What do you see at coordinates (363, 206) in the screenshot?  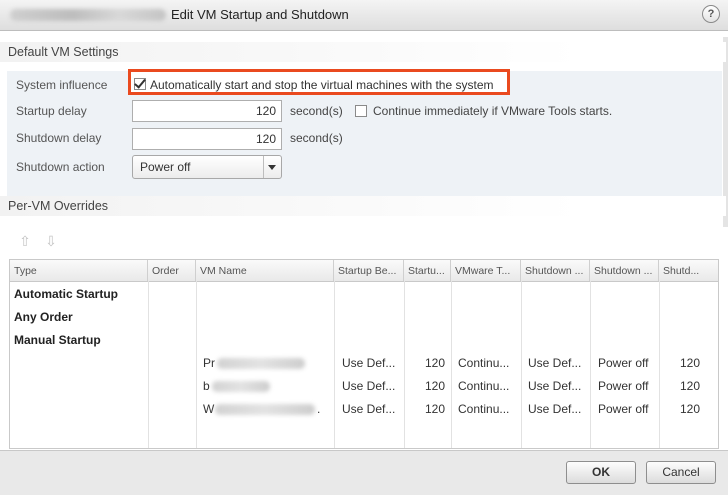 I see `overrides-header: Per-VM Overrides` at bounding box center [363, 206].